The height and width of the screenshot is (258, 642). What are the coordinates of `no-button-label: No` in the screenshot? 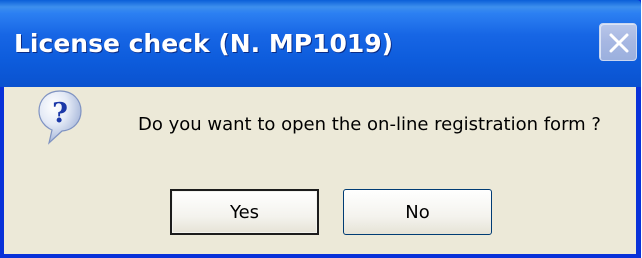 It's located at (417, 212).